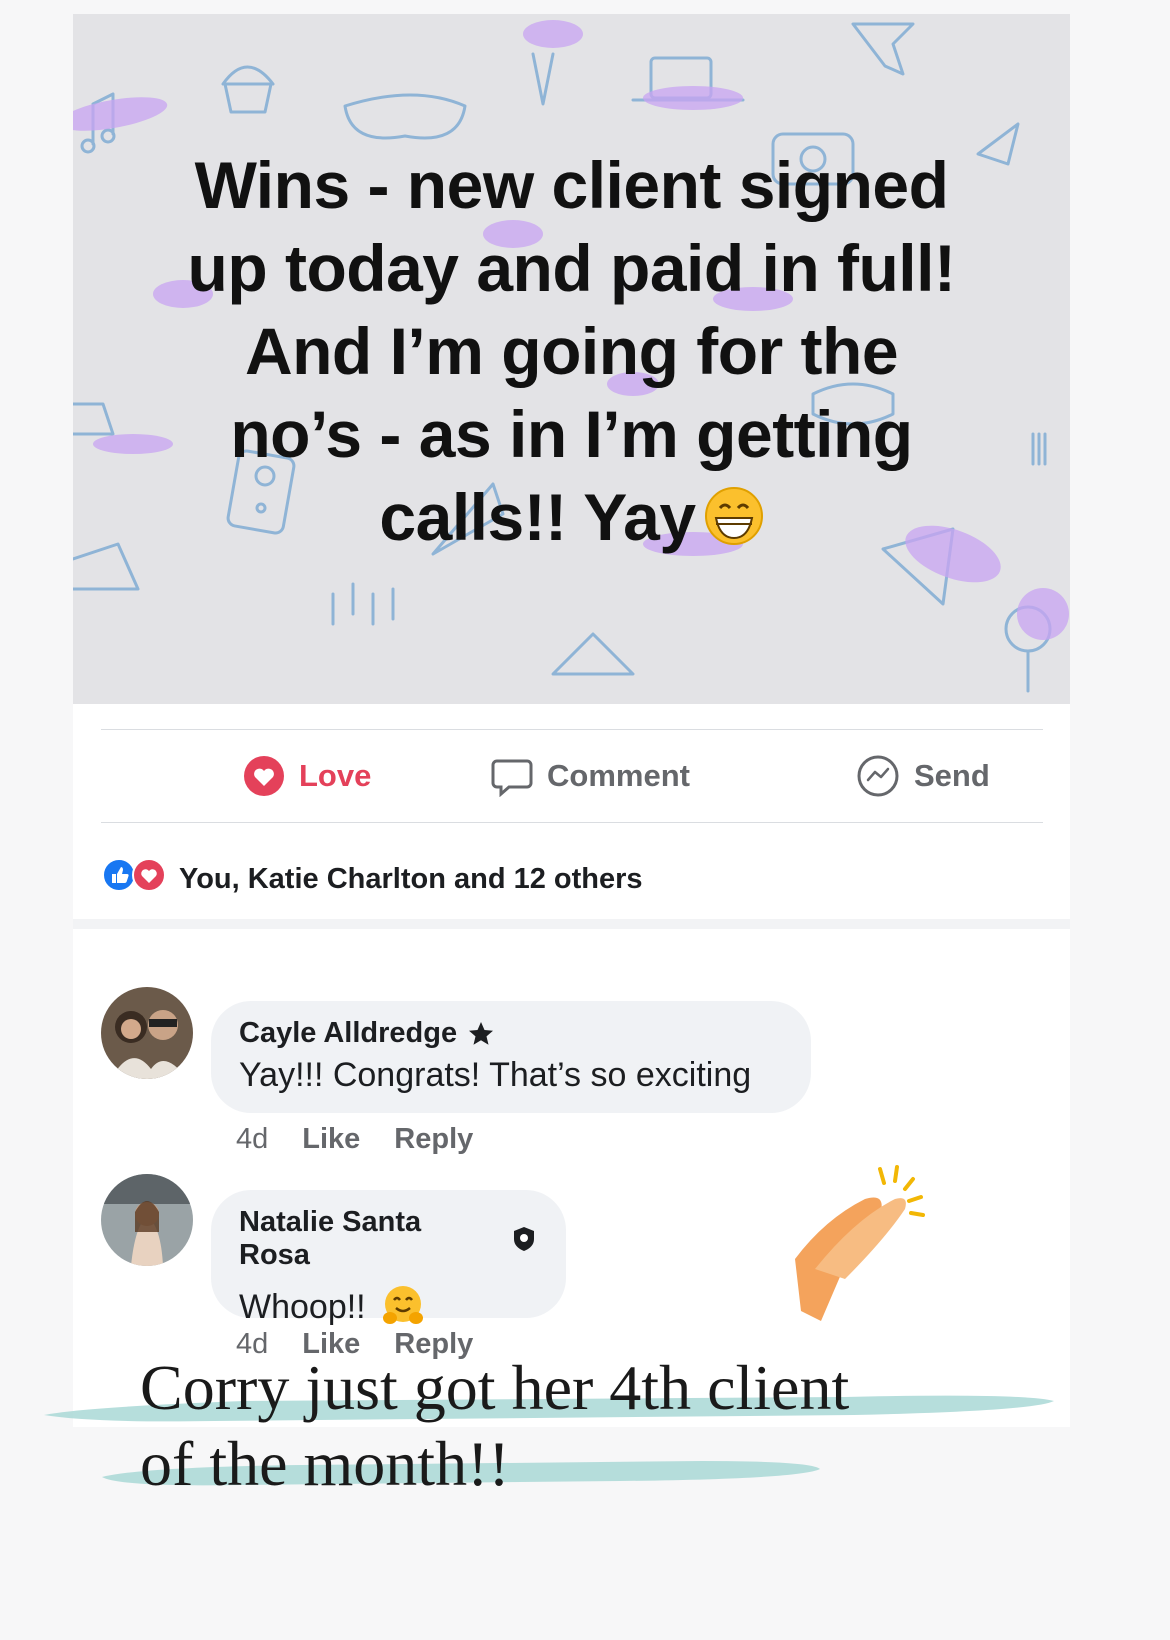  What do you see at coordinates (495, 1387) in the screenshot?
I see `caption-line: Corry just got her 4th client` at bounding box center [495, 1387].